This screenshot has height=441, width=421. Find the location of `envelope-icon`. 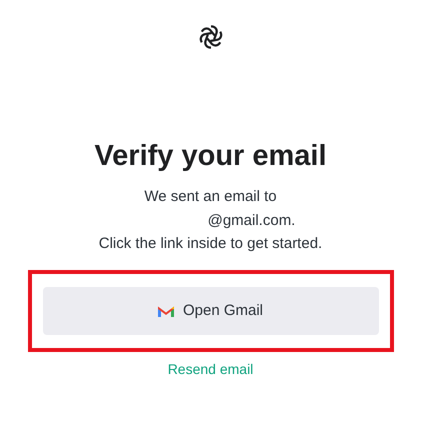

envelope-icon is located at coordinates (166, 310).